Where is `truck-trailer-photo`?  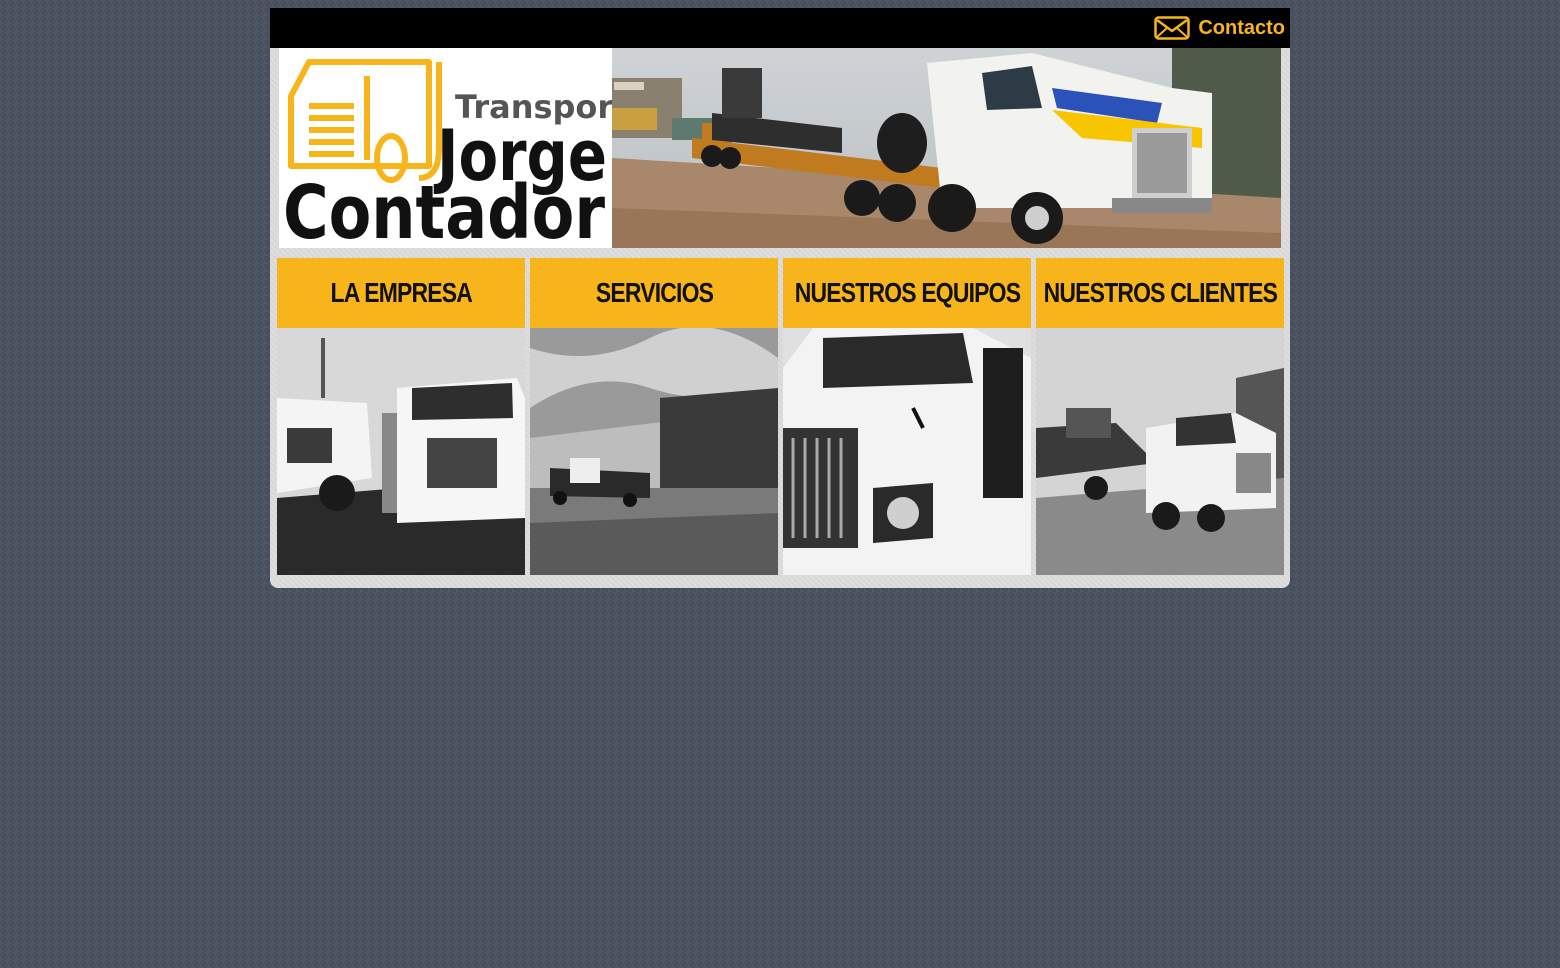
truck-trailer-photo is located at coordinates (1160, 451).